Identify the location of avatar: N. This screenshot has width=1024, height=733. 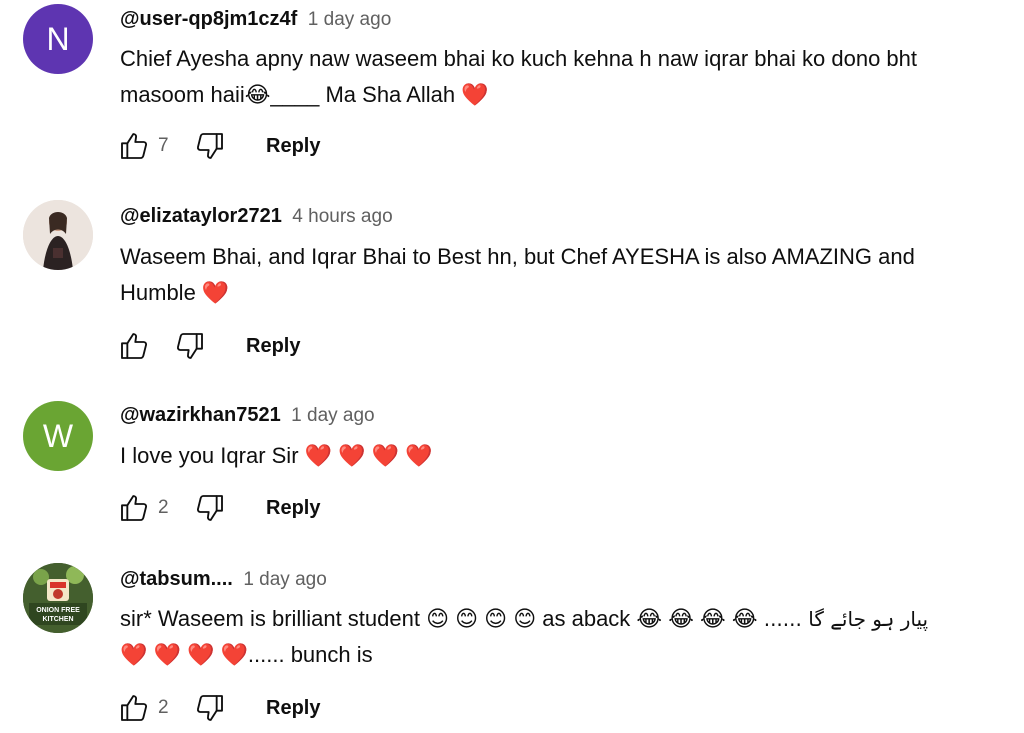
(58, 39).